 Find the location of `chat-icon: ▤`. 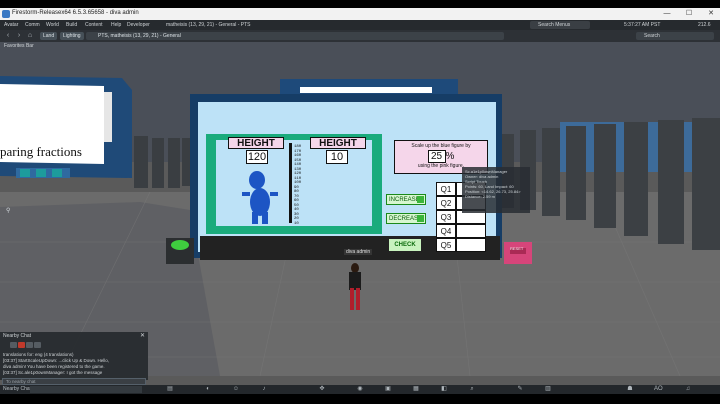

chat-icon: ▤ is located at coordinates (170, 389).